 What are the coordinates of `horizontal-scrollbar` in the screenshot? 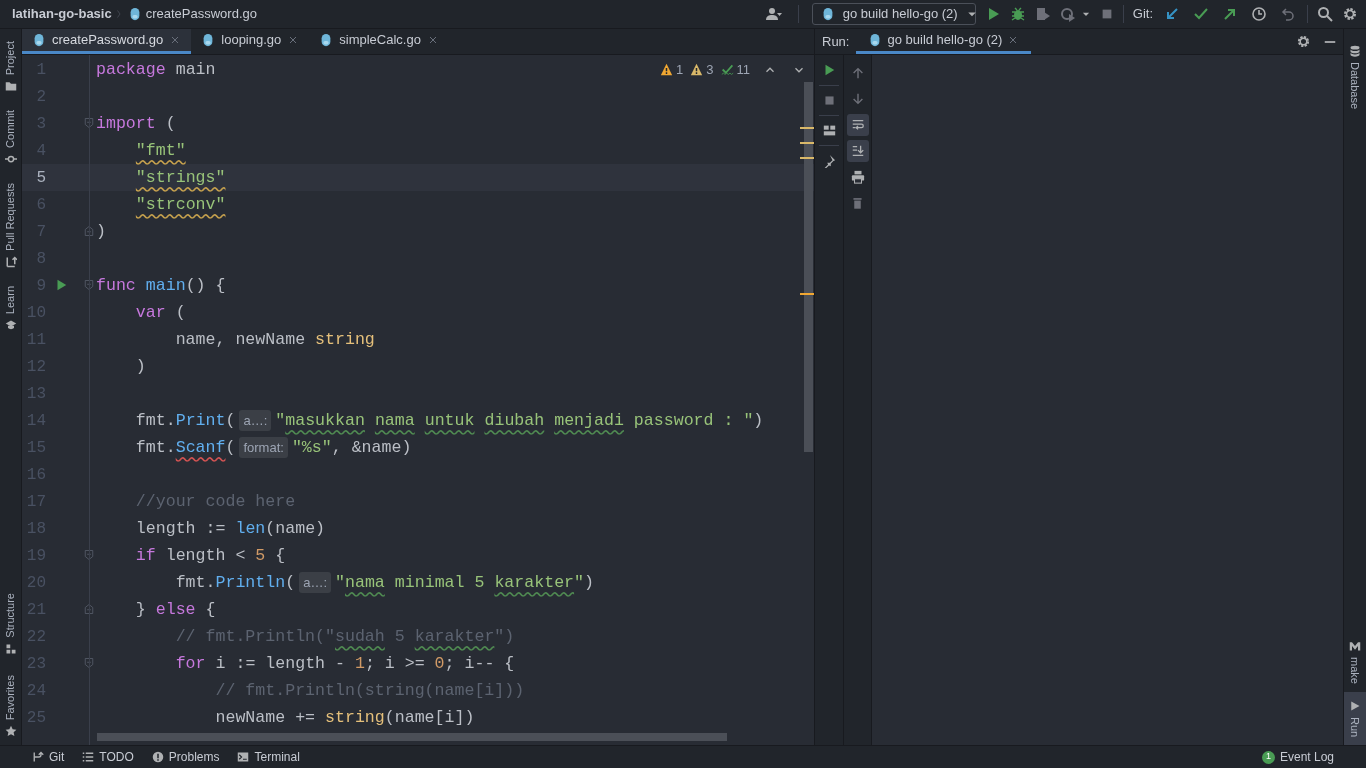 It's located at (412, 737).